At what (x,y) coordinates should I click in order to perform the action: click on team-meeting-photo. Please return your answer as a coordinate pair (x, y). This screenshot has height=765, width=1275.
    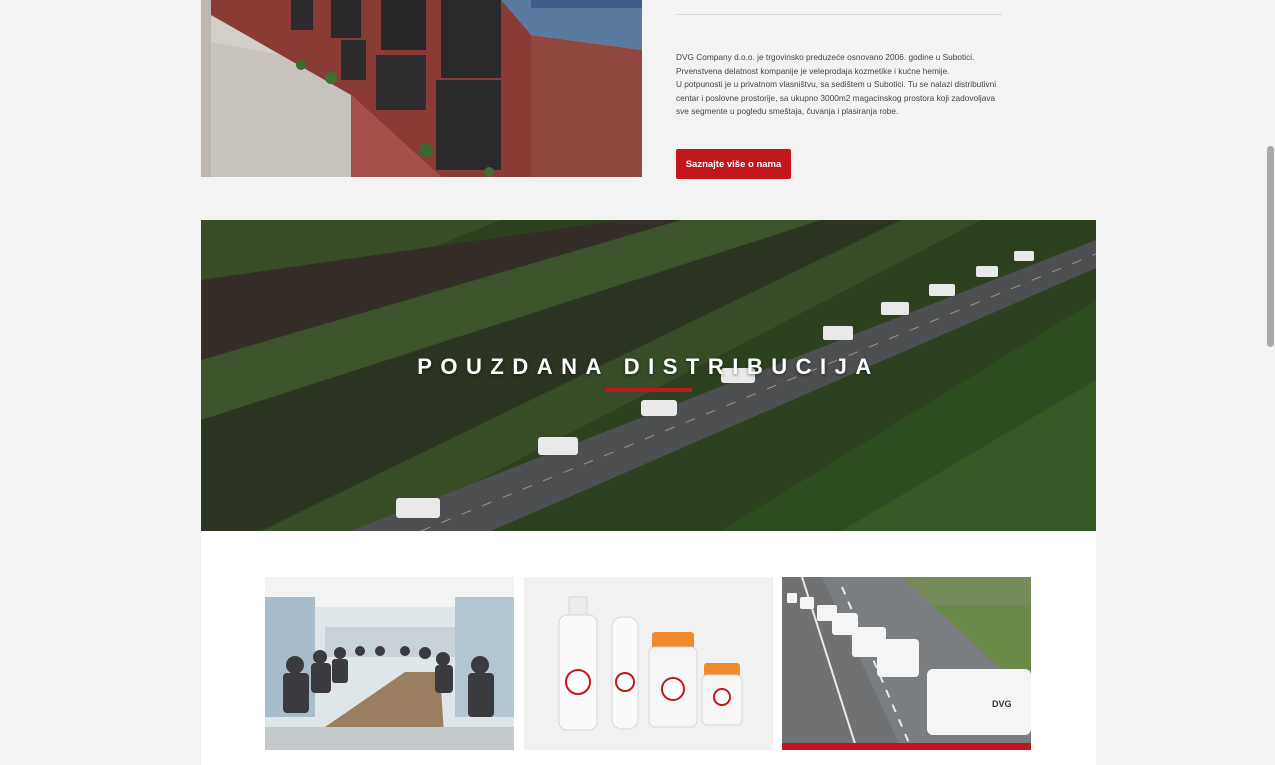
    Looking at the image, I should click on (389, 663).